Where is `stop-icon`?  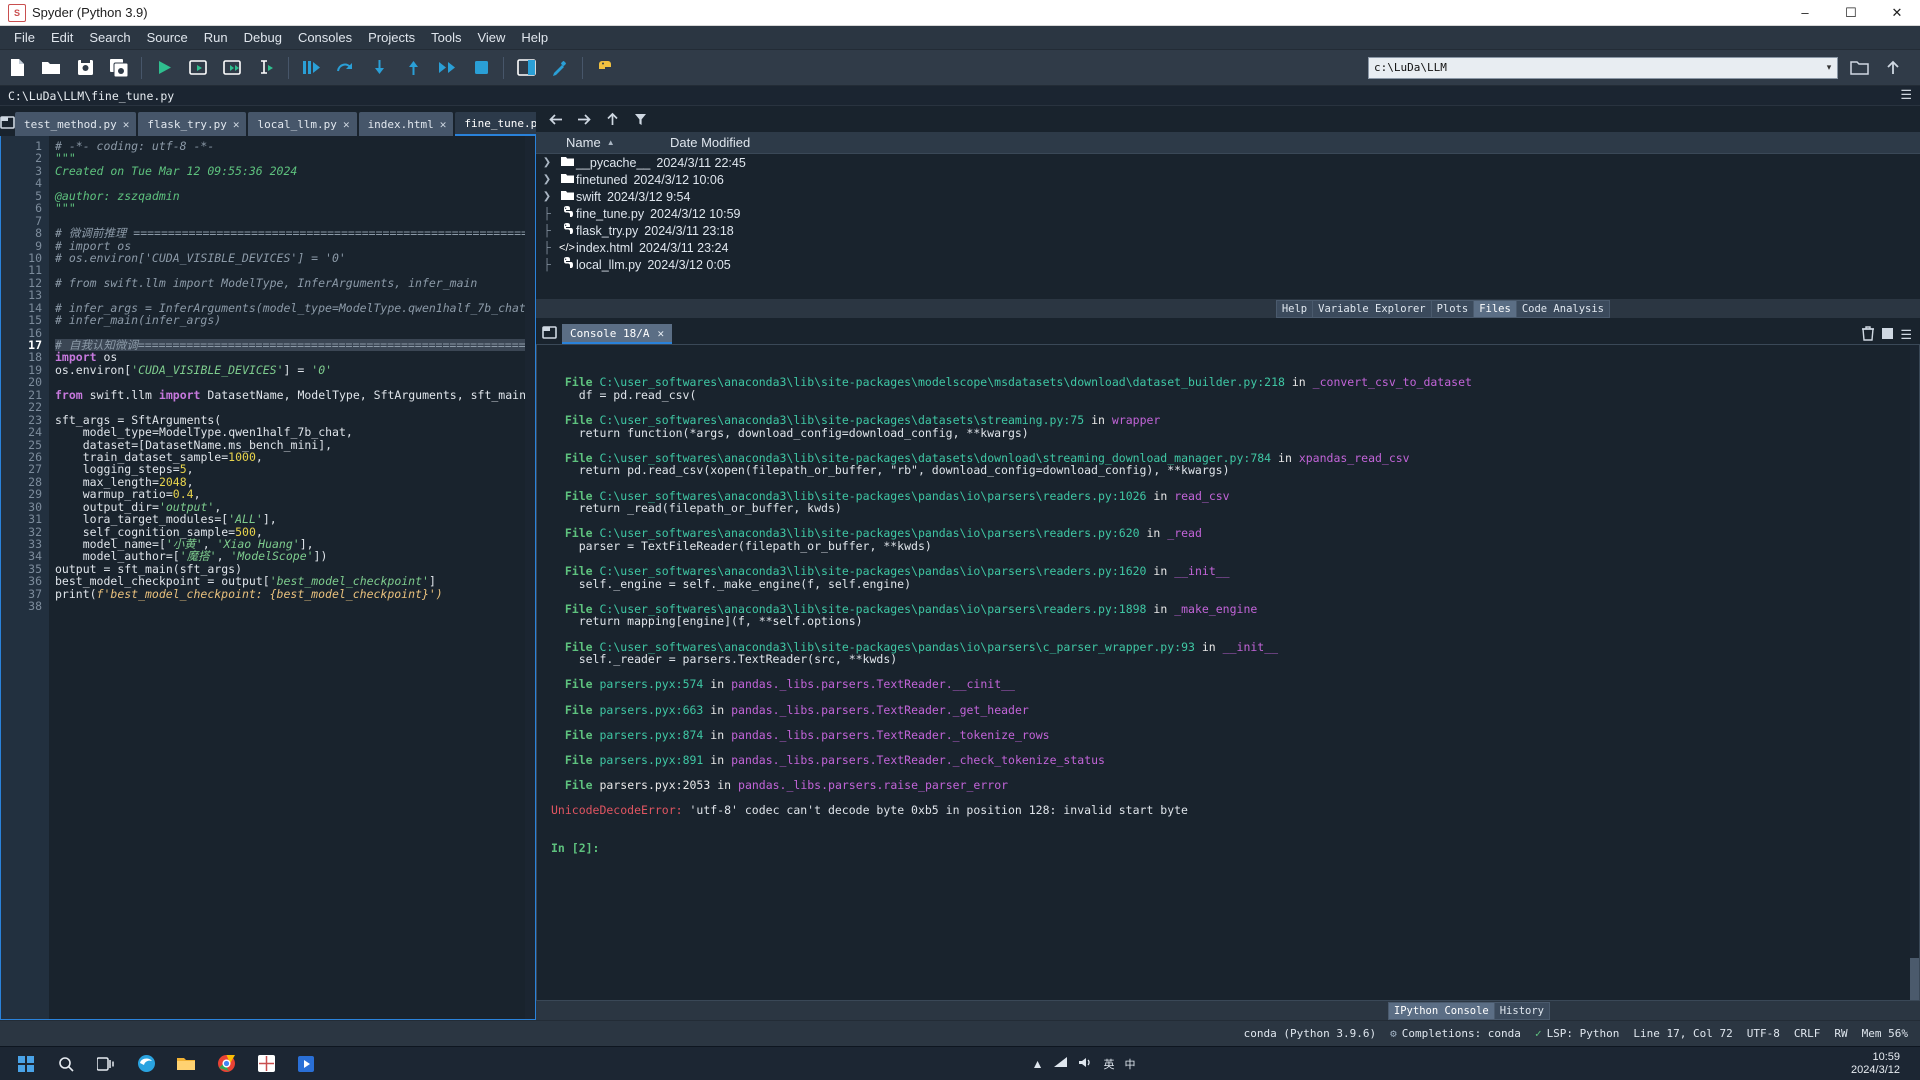 stop-icon is located at coordinates (1887, 335).